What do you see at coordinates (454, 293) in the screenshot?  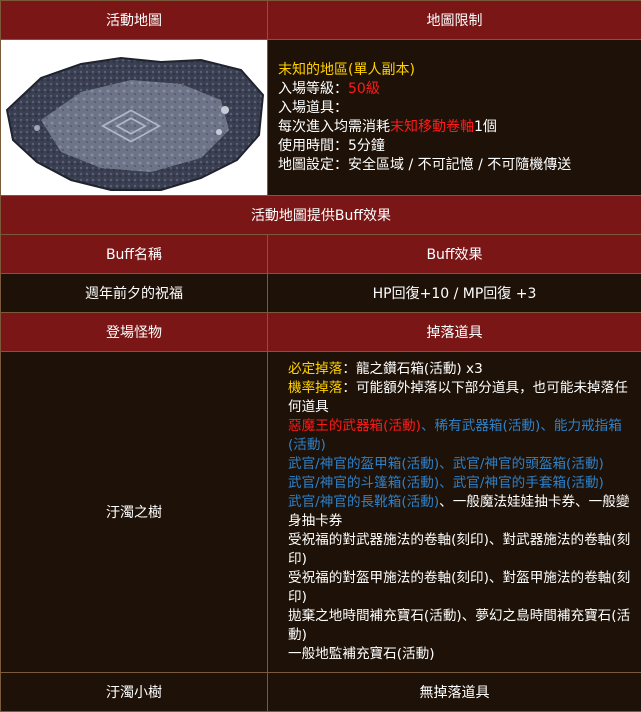 I see `buff-effect: HP回復+10 / MP回復 +3` at bounding box center [454, 293].